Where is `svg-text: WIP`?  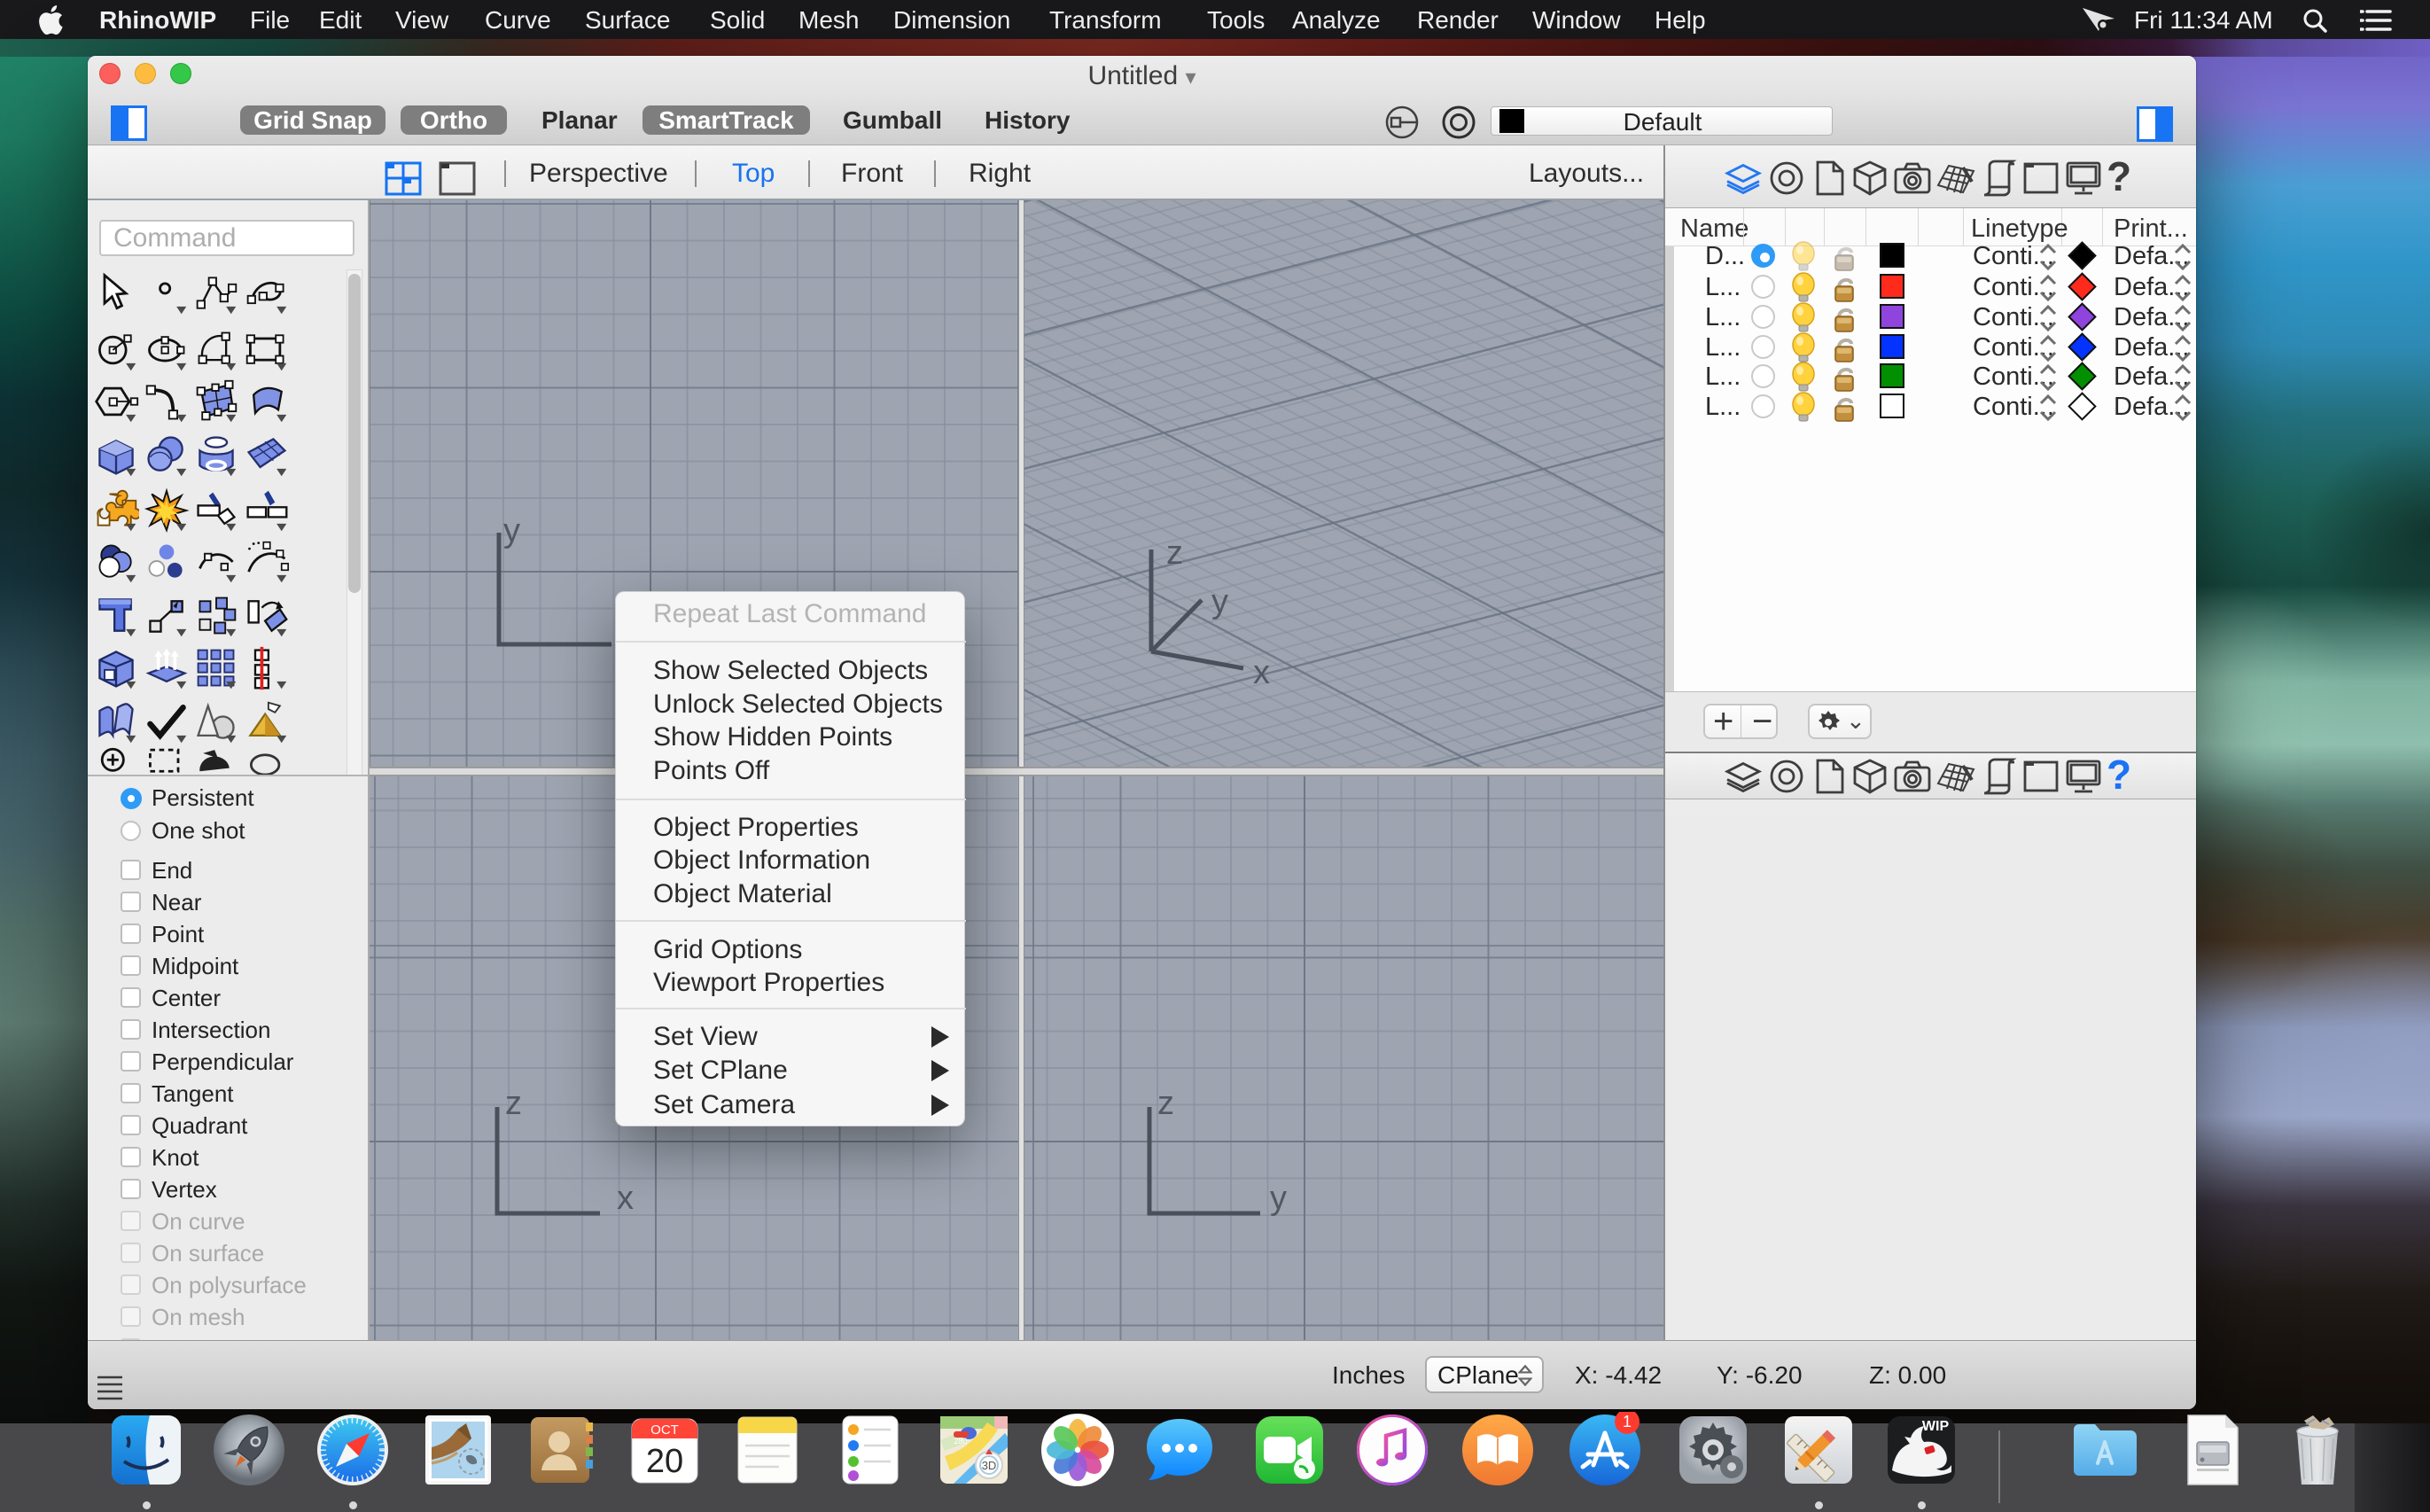 svg-text: WIP is located at coordinates (1936, 1426).